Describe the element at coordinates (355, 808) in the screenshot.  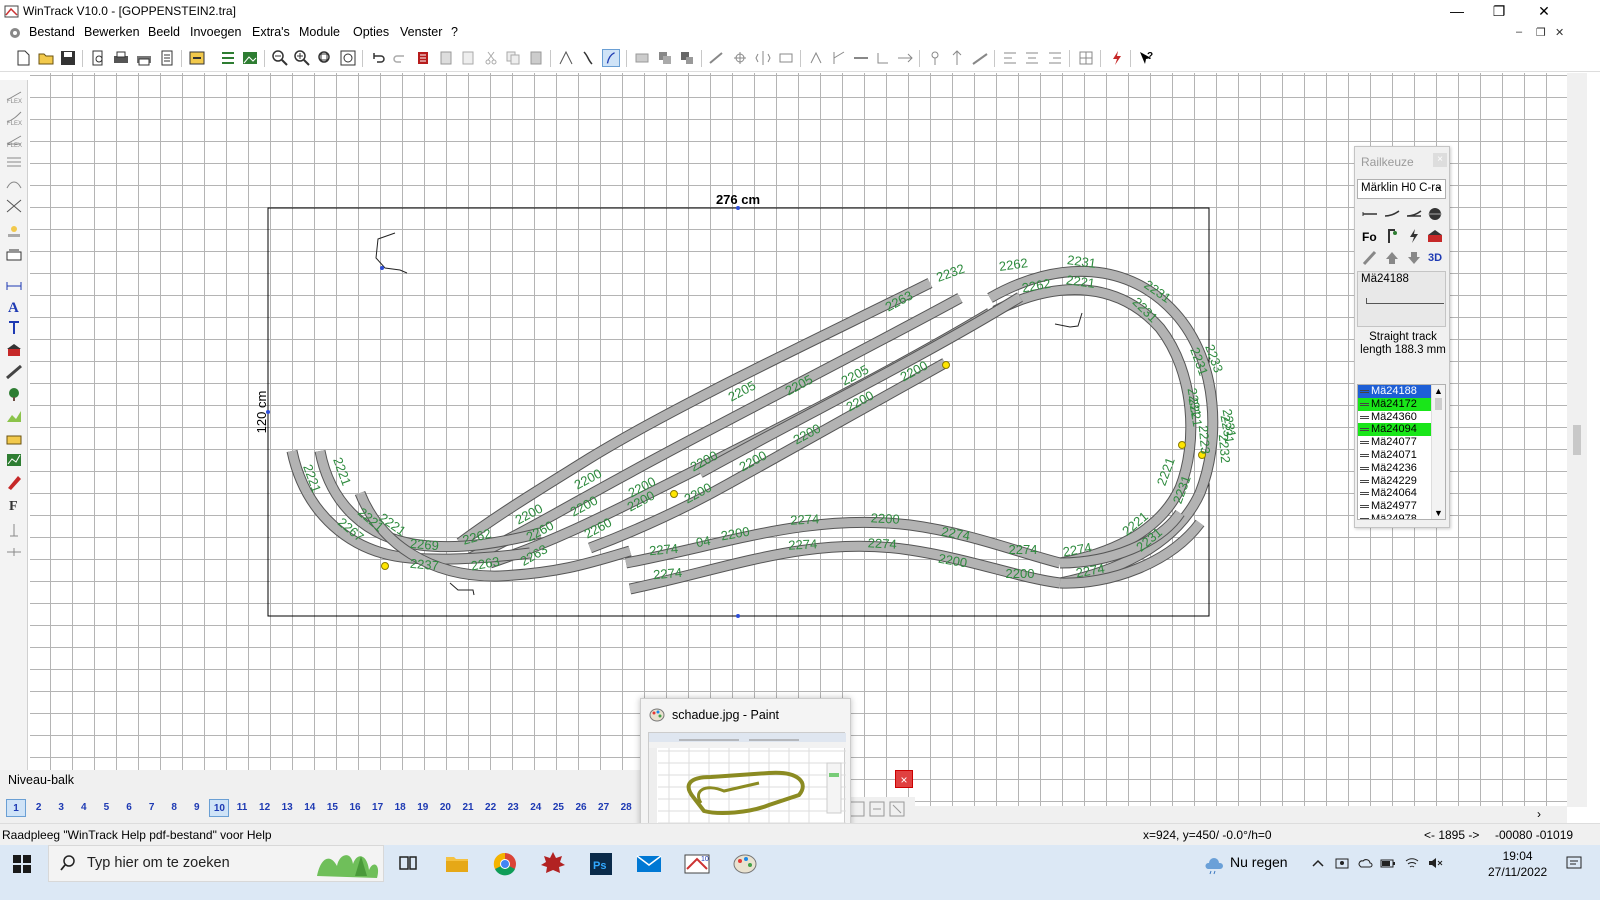
I see `niveau-level-16: 16` at that location.